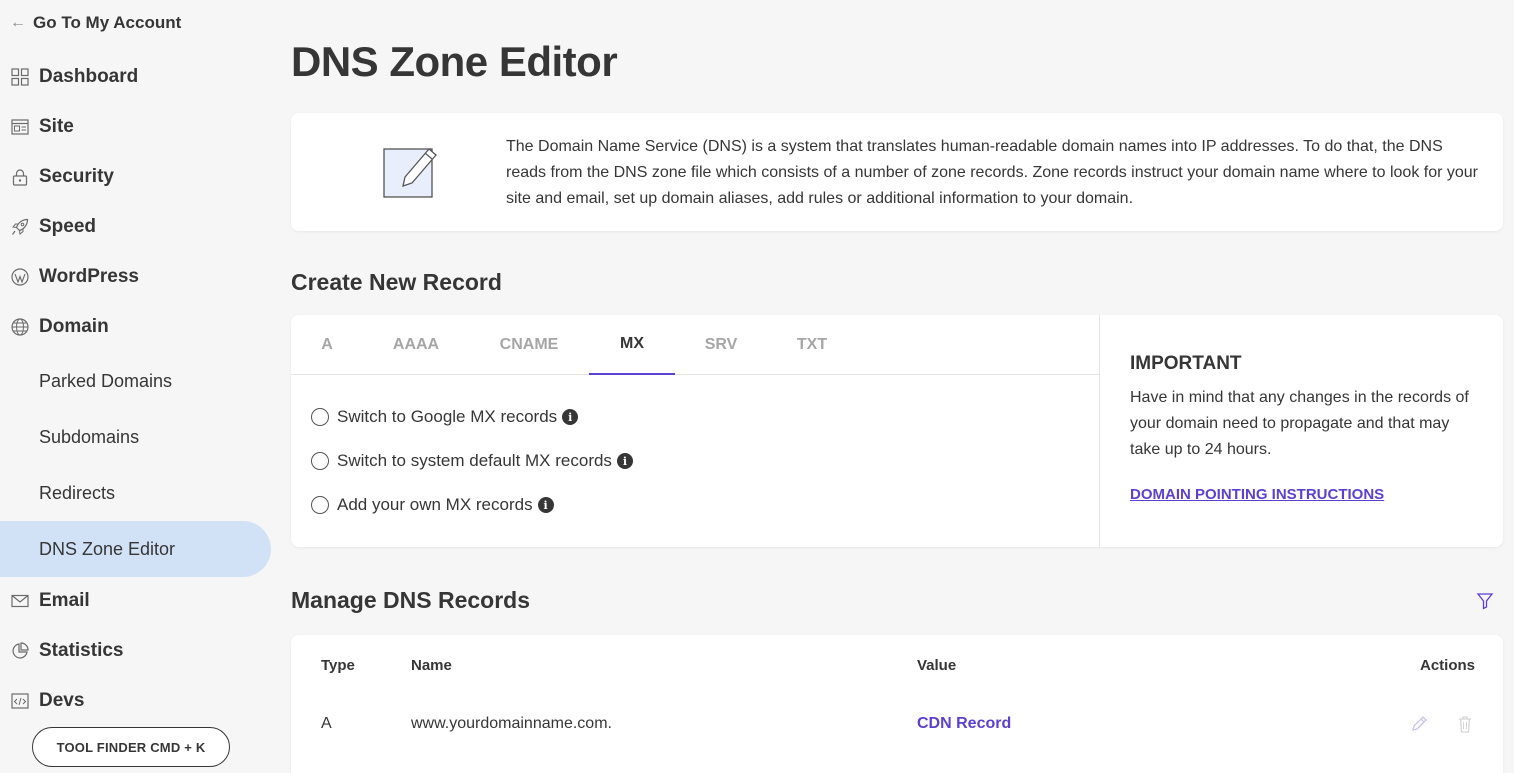 Image resolution: width=1514 pixels, height=773 pixels. Describe the element at coordinates (68, 226) in the screenshot. I see `sidebar-item-label: Speed` at that location.